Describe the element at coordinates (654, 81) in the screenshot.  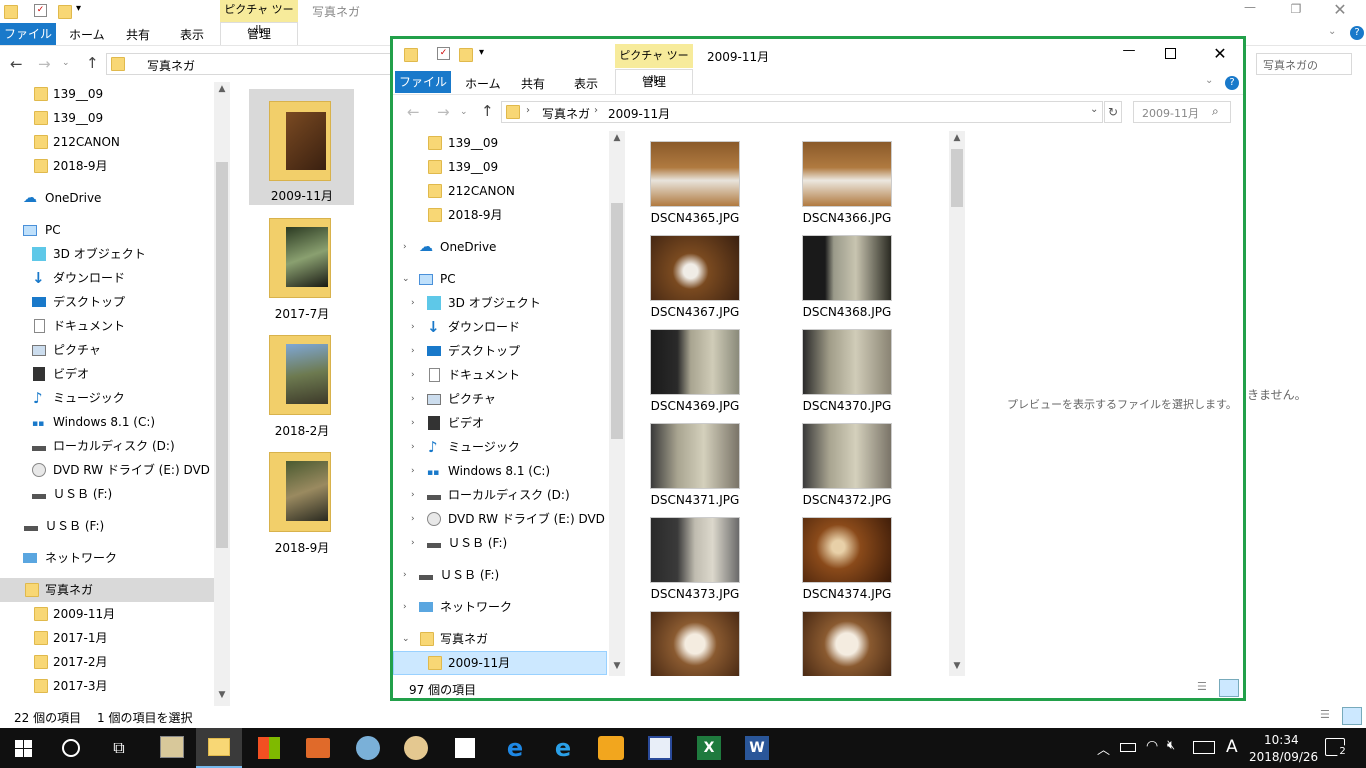
I see `front-tab-manage: 管理` at that location.